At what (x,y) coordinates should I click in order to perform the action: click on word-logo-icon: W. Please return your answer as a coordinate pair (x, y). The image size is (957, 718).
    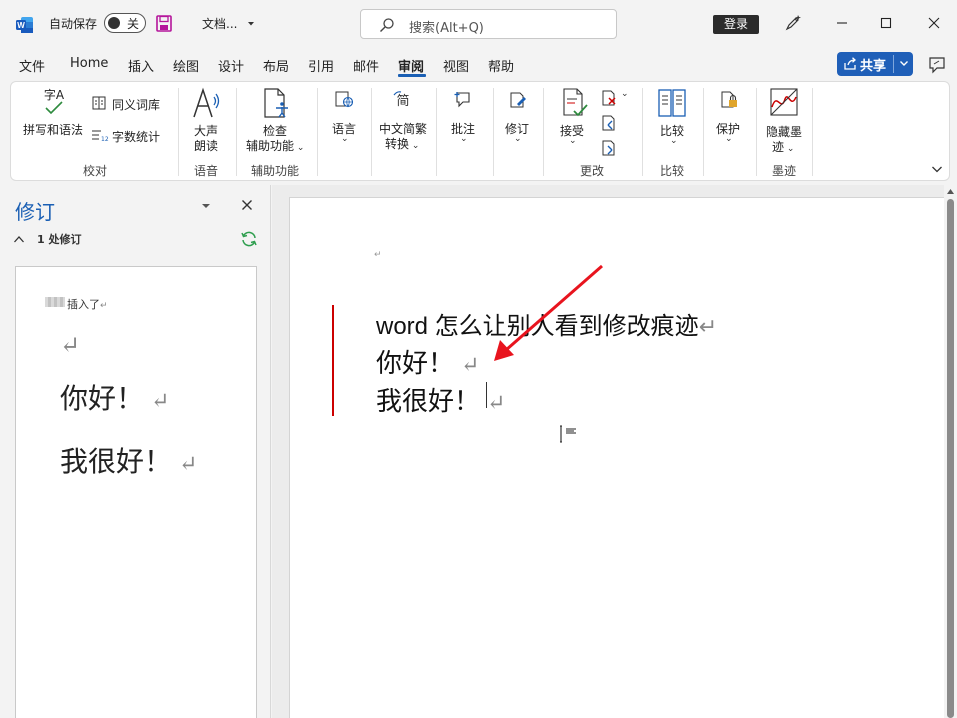
    Looking at the image, I should click on (24, 25).